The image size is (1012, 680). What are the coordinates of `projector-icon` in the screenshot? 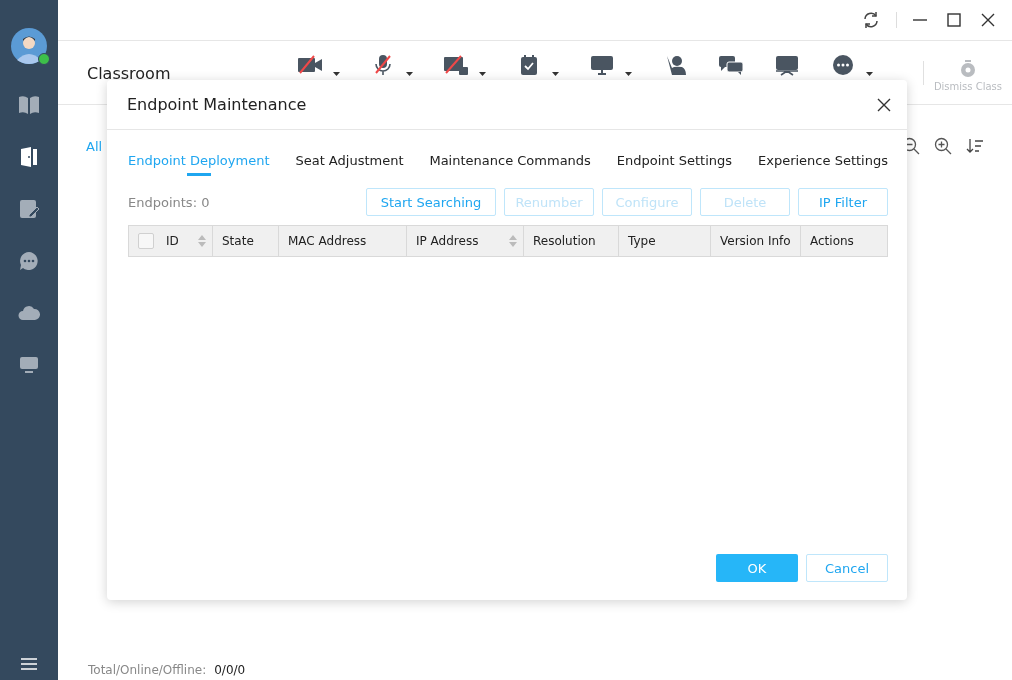 It's located at (787, 64).